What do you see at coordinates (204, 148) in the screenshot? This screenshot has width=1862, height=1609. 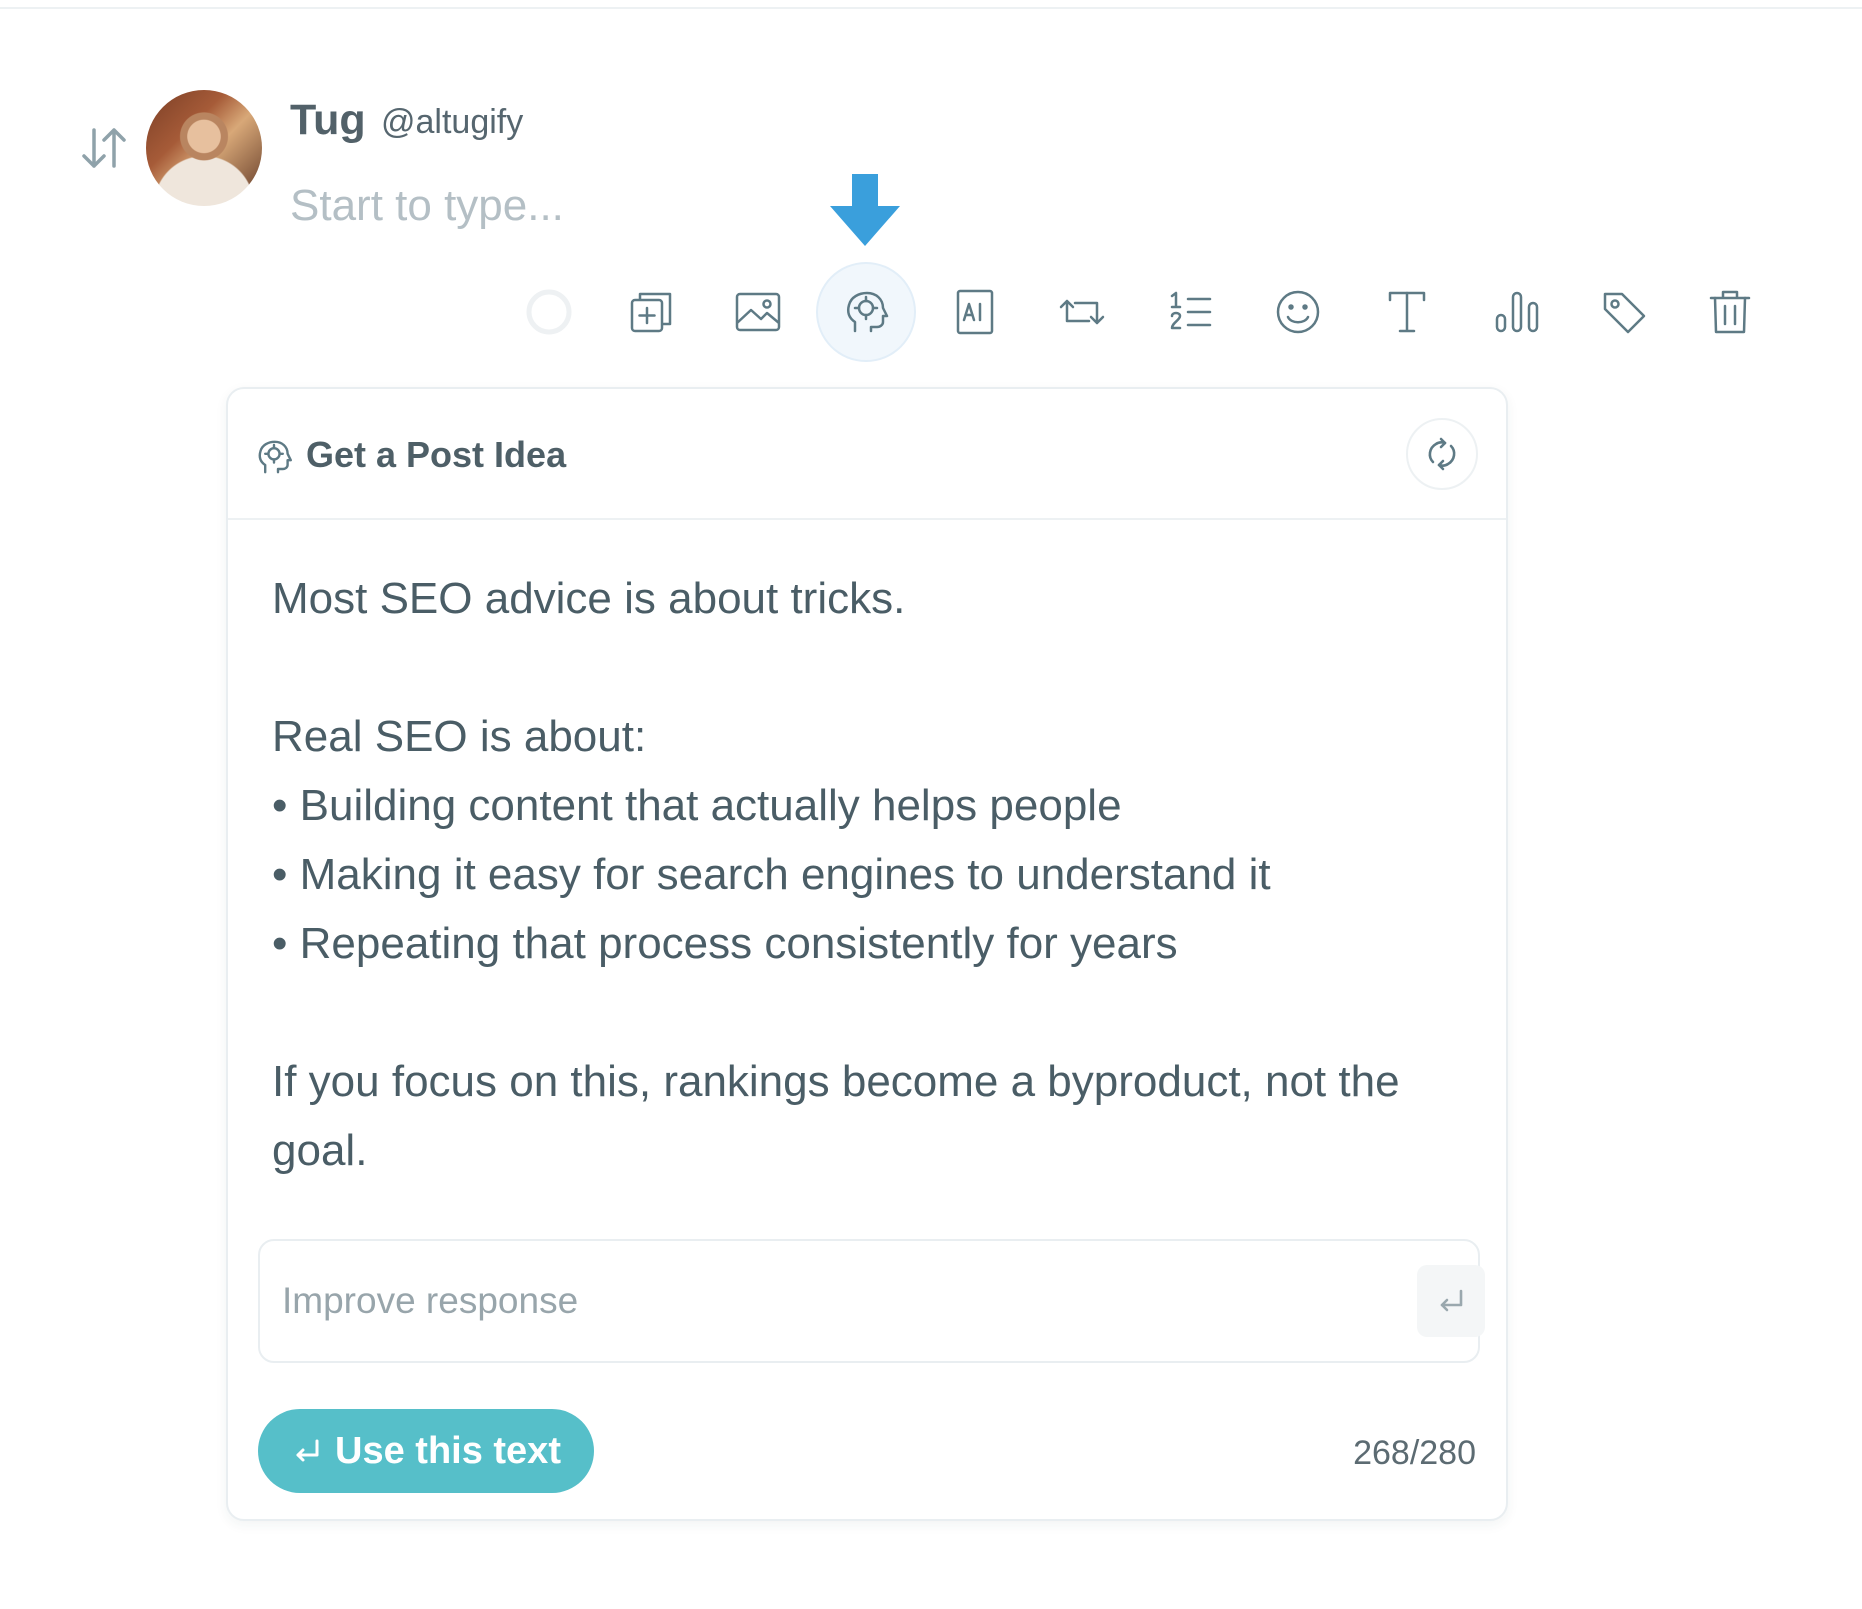 I see `avatar` at bounding box center [204, 148].